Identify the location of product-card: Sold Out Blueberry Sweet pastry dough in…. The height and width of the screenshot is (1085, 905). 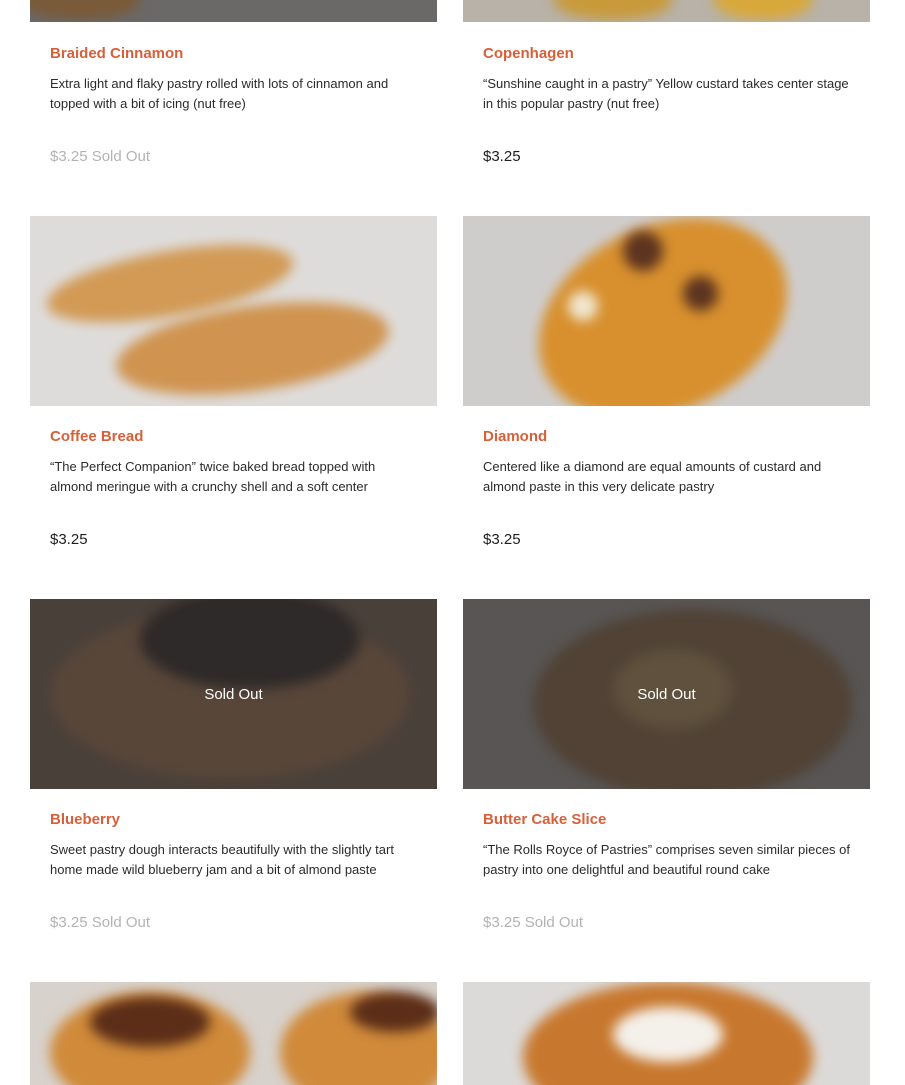
(233, 765).